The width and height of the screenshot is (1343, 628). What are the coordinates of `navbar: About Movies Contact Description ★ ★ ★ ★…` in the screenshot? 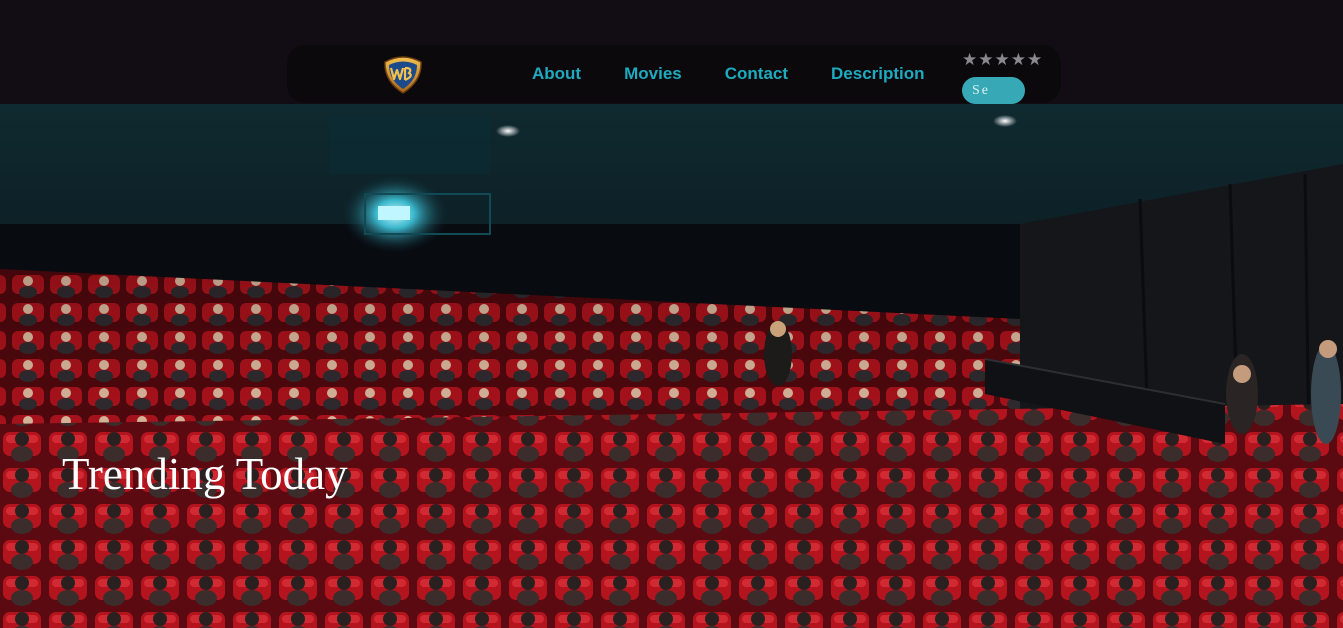 It's located at (674, 74).